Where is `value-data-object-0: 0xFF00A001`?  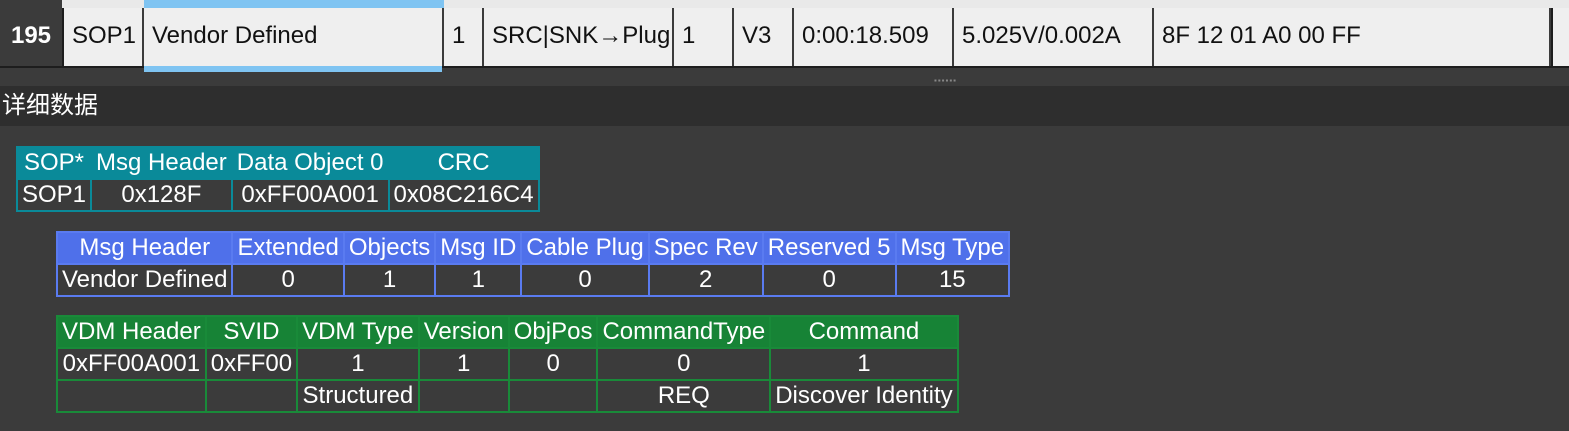
value-data-object-0: 0xFF00A001 is located at coordinates (310, 195).